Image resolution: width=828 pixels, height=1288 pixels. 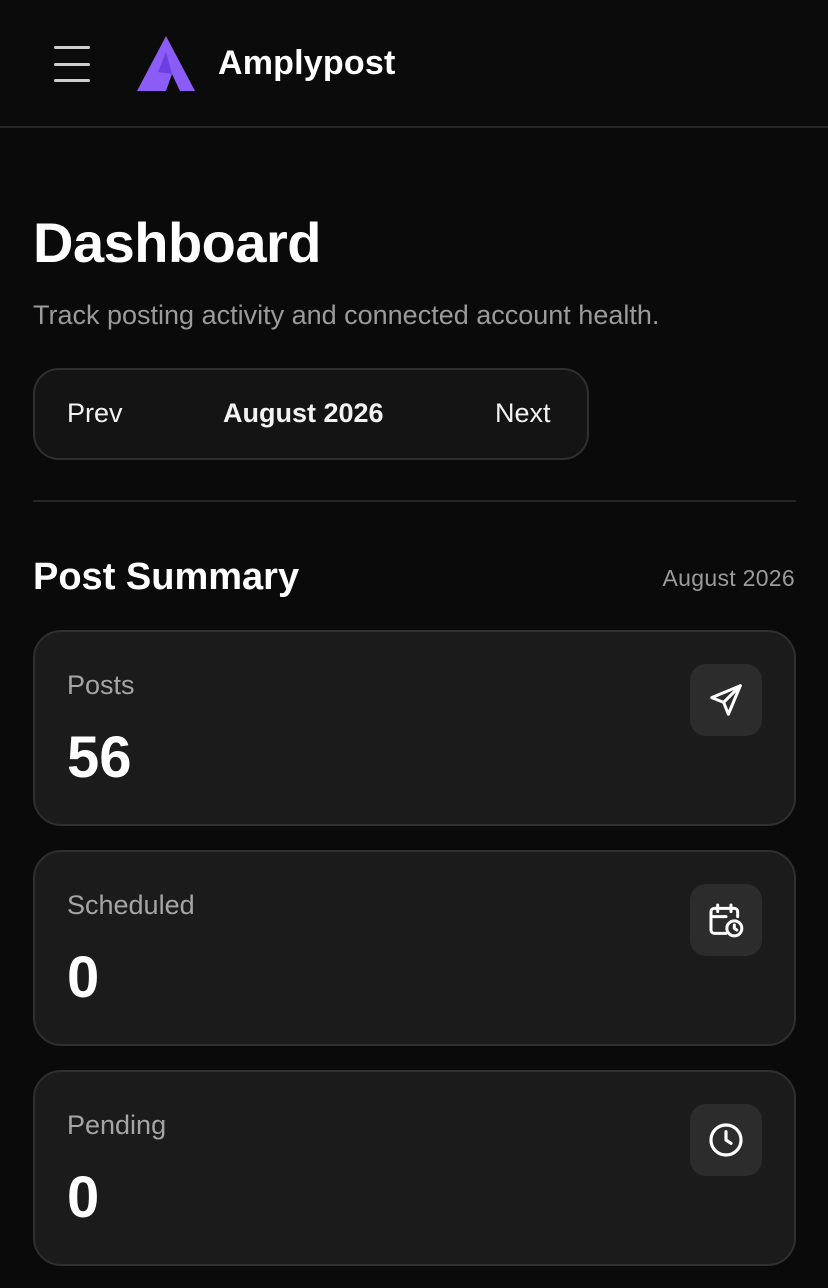 What do you see at coordinates (728, 578) in the screenshot?
I see `summary-period: August 2026` at bounding box center [728, 578].